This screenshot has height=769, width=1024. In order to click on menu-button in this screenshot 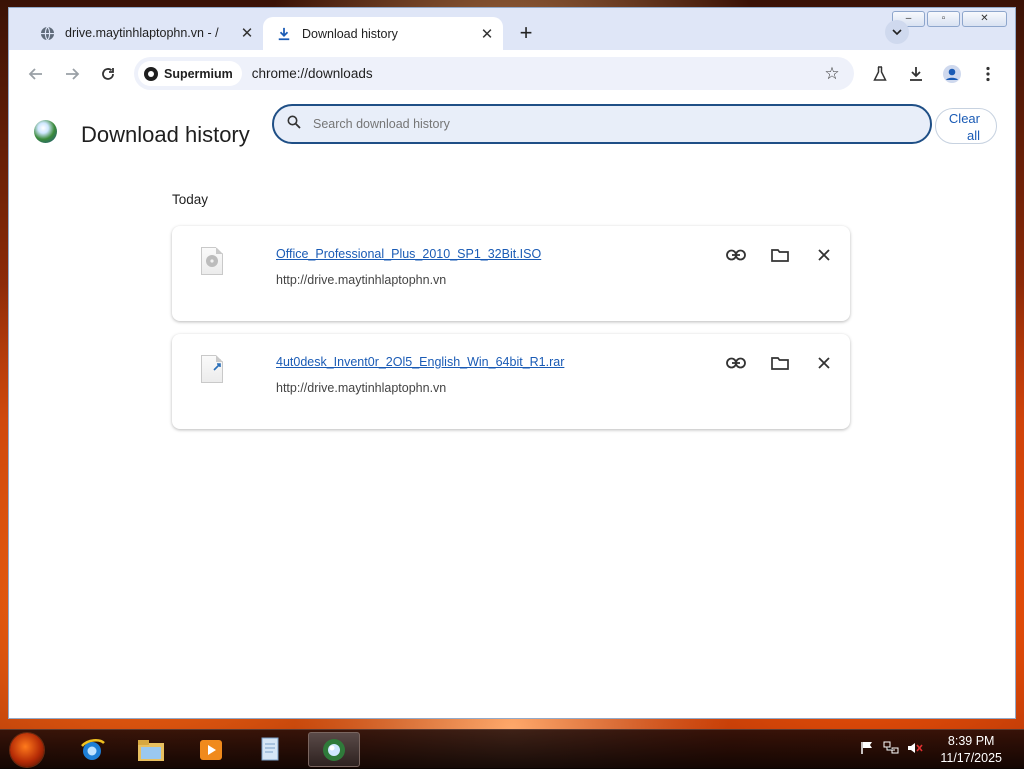, I will do `click(988, 74)`.